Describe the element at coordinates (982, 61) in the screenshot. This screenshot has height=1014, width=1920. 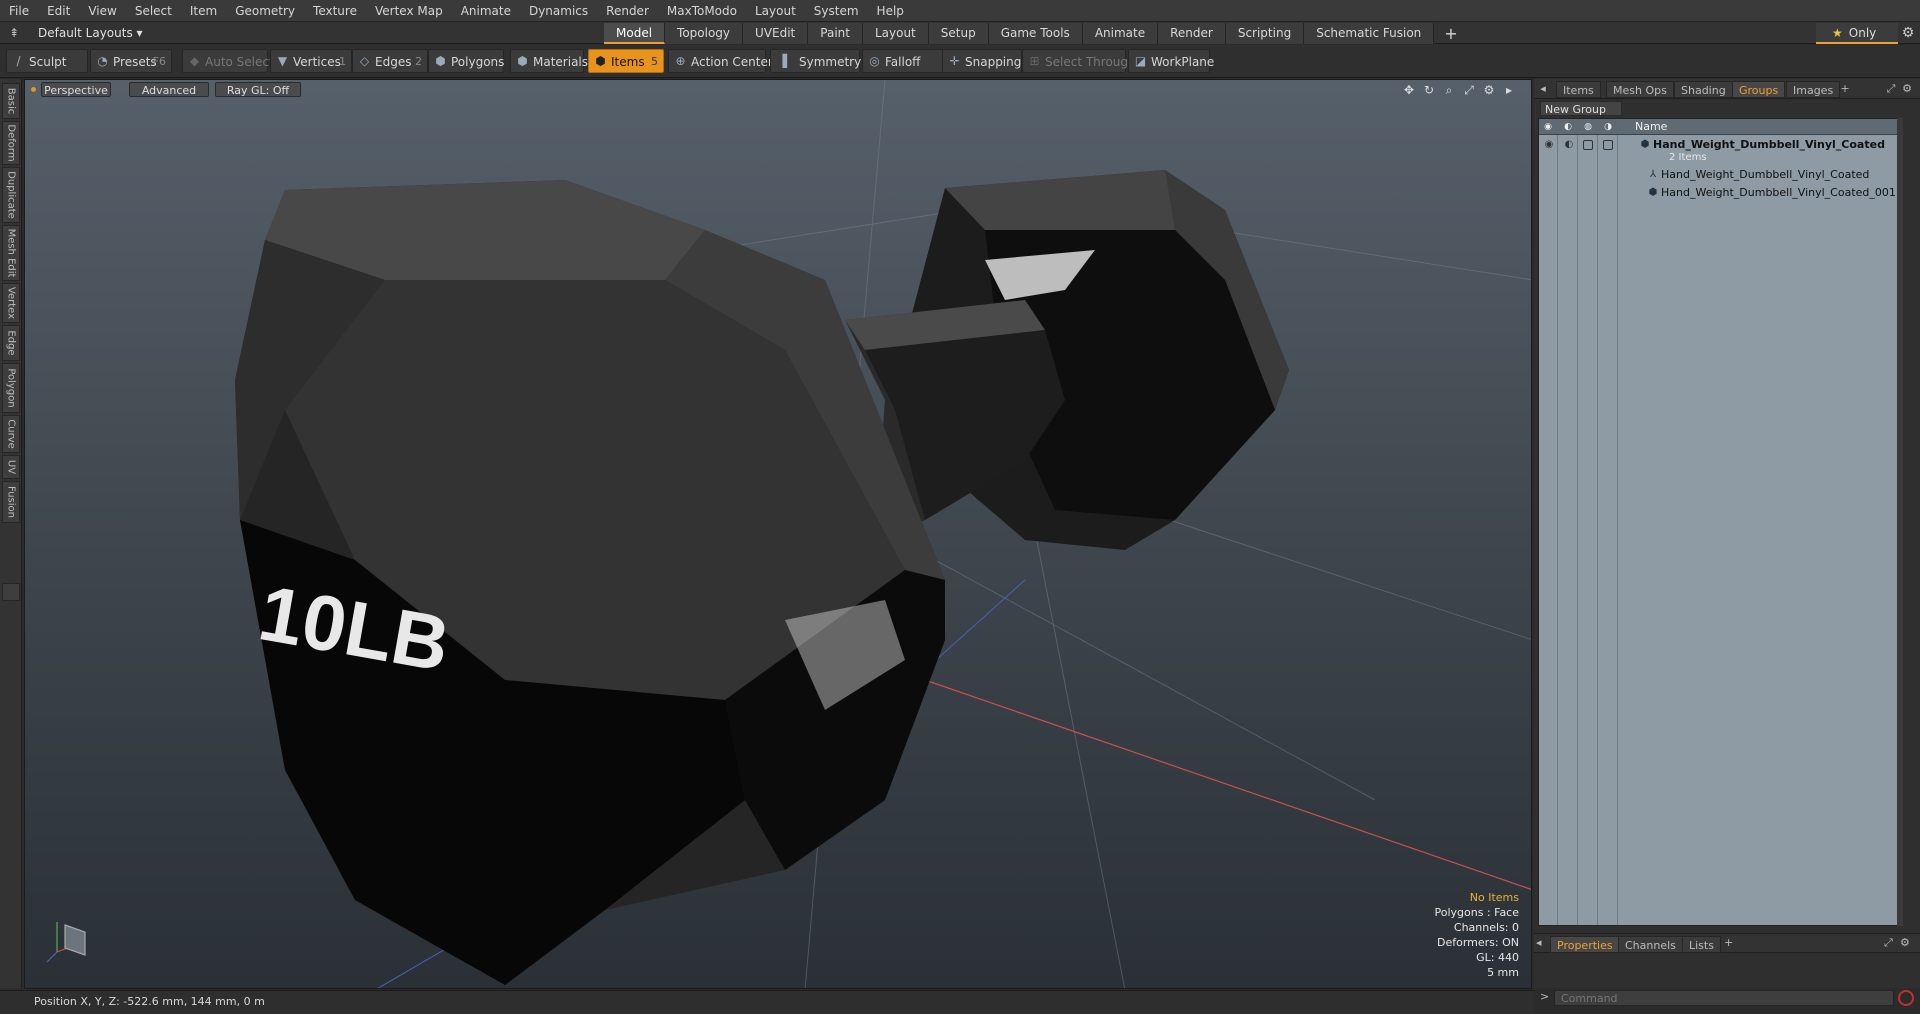
I see `snapping-button: ✛ Snapping` at that location.